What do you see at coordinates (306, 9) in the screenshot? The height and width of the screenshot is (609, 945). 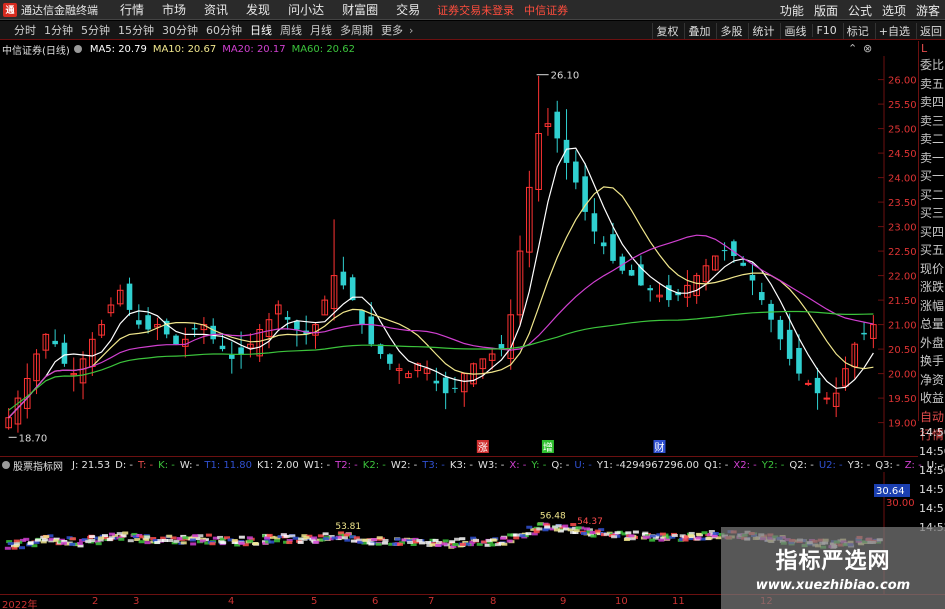 I see `menu-item: 问小达` at bounding box center [306, 9].